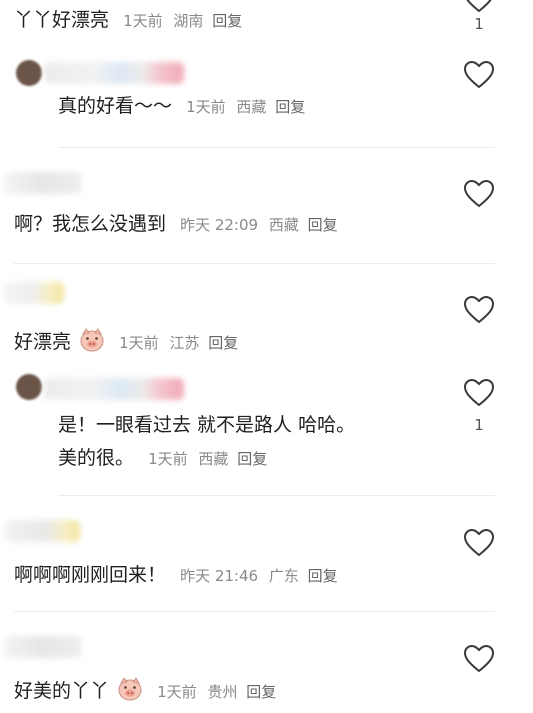  What do you see at coordinates (181, 106) in the screenshot?
I see `comment-body: 真的好看～～ 1天前 西藏 回复` at bounding box center [181, 106].